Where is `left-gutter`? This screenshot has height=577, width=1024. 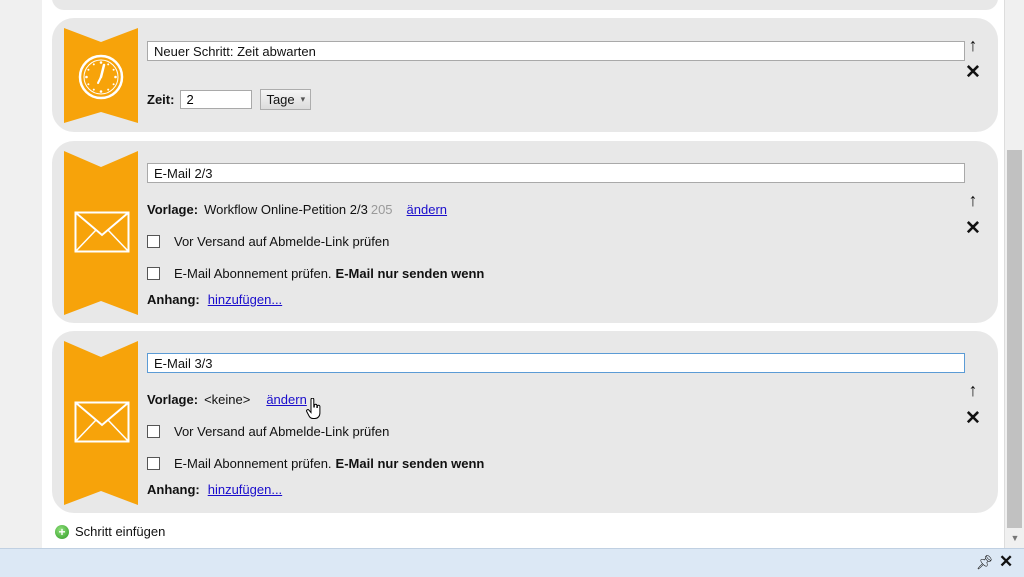
left-gutter is located at coordinates (21, 274).